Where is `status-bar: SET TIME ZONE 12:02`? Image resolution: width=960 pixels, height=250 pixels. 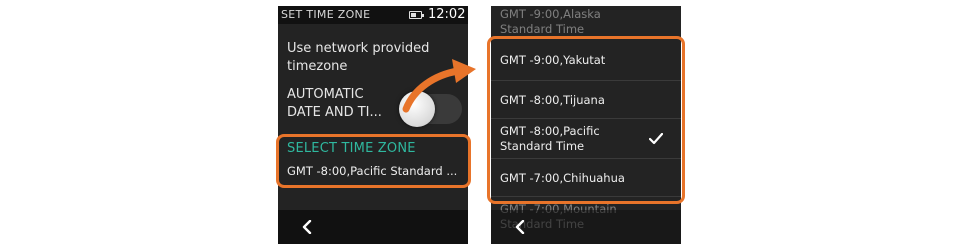 status-bar: SET TIME ZONE 12:02 is located at coordinates (373, 15).